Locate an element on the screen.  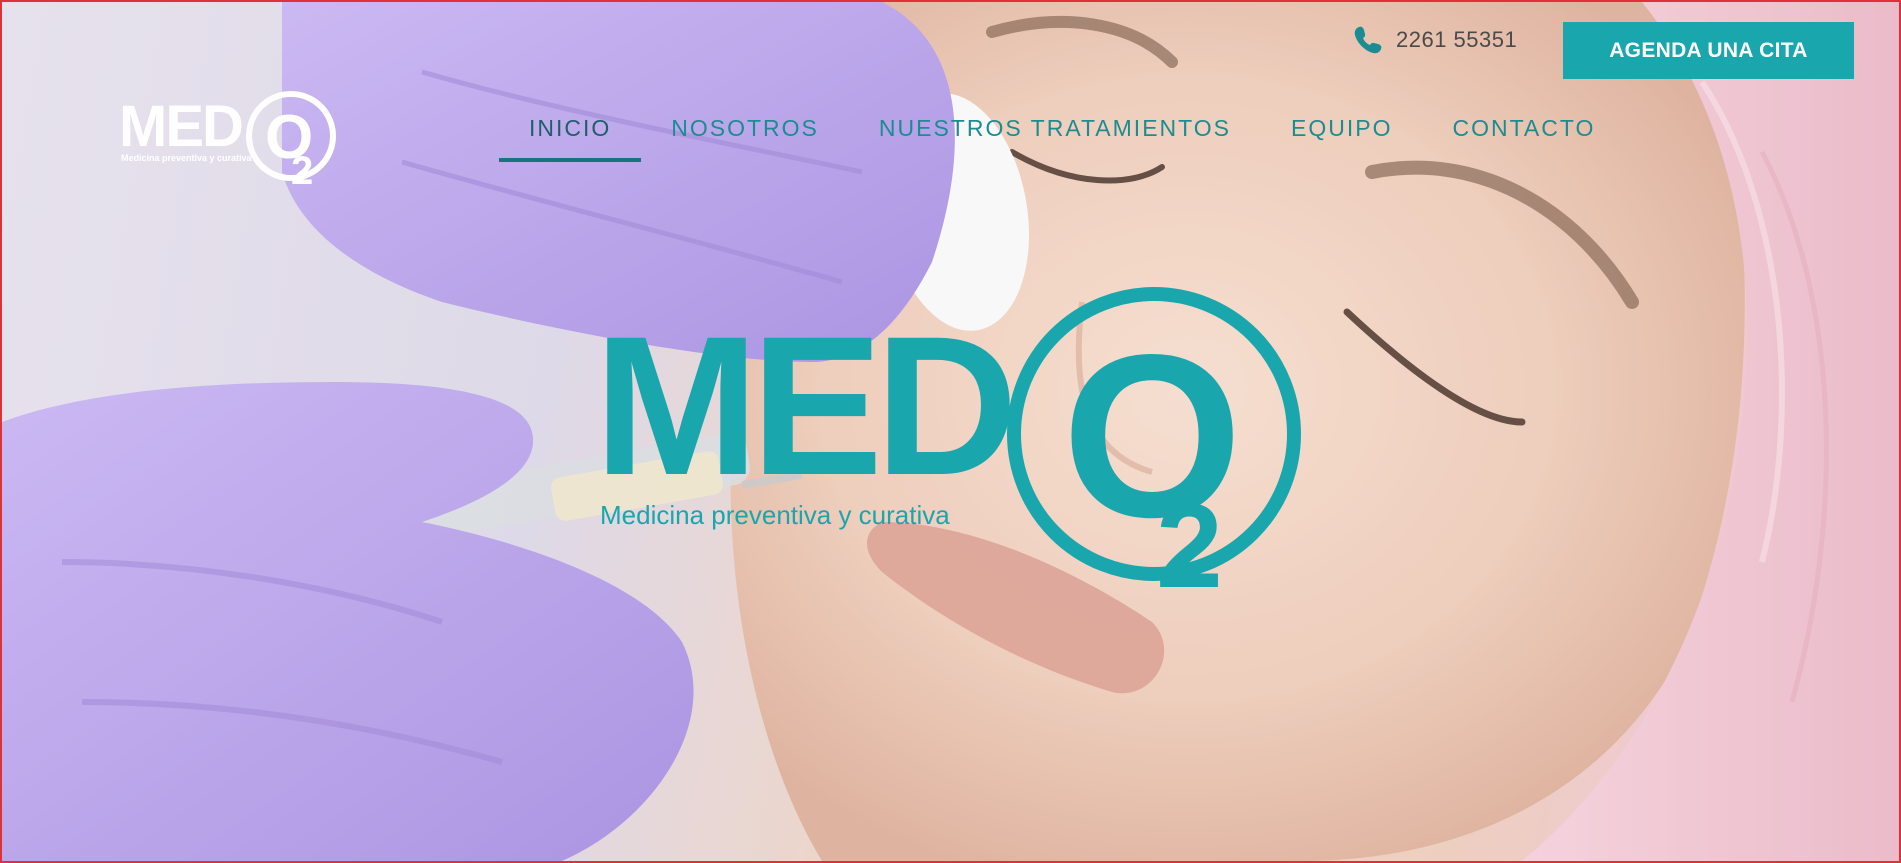
site-logo: MED O 2 Medicina preventiva y curativa is located at coordinates (229, 136).